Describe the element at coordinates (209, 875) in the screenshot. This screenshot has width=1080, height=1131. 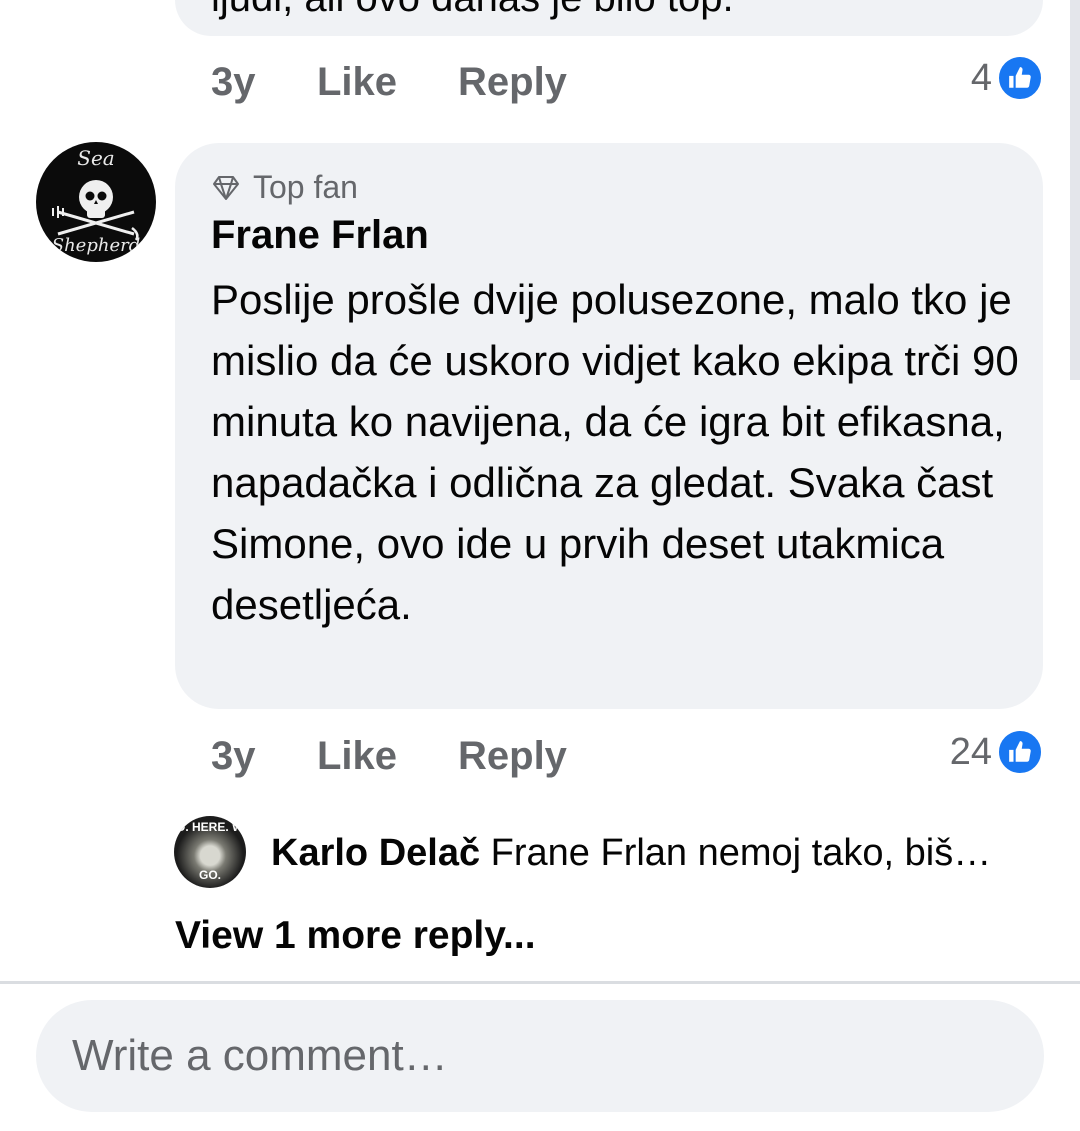
I see `reply-avatar-text-bottom: GO.` at that location.